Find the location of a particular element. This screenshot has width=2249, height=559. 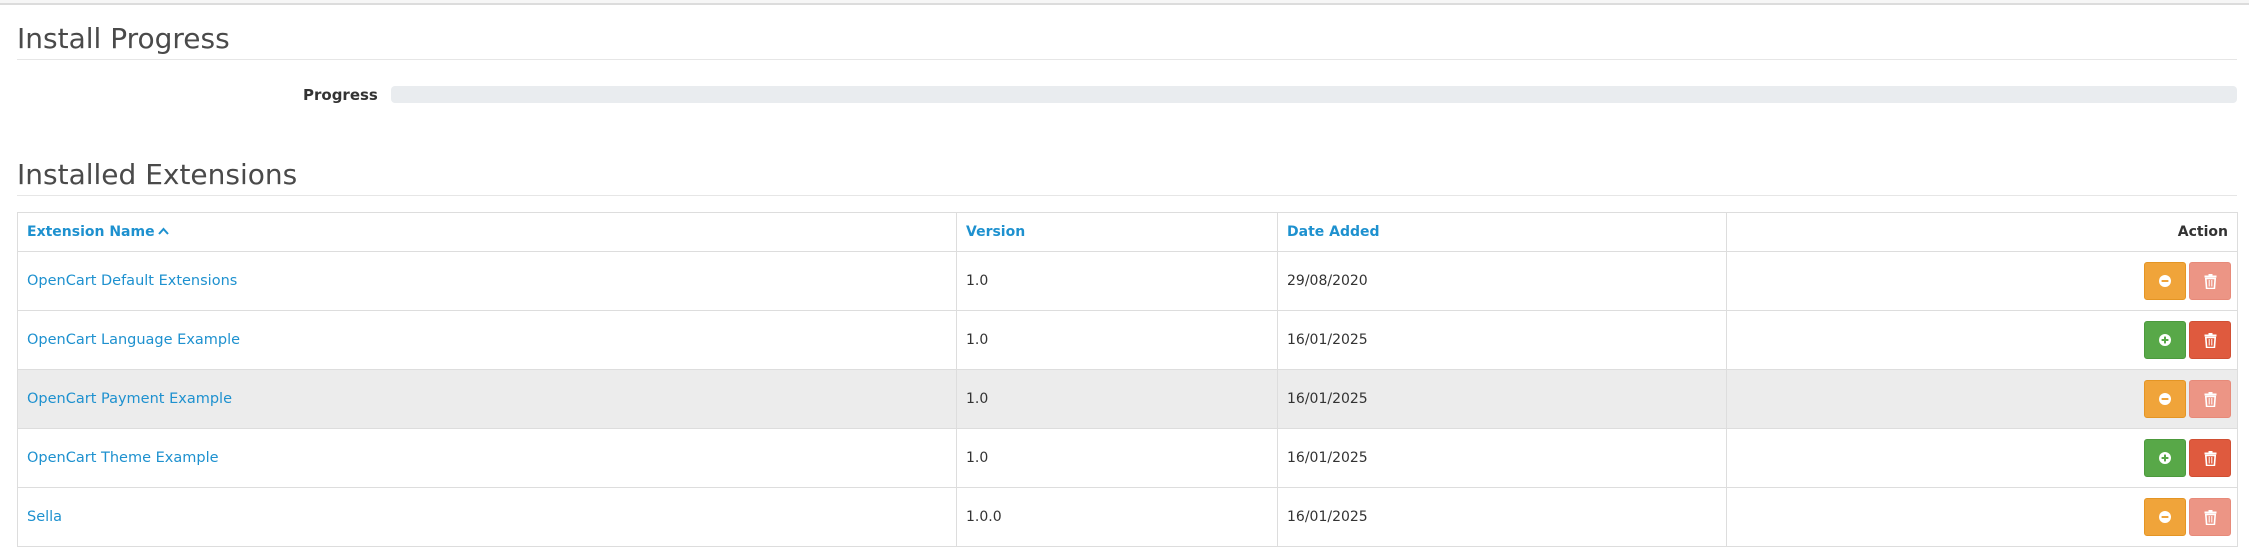

extension-name-cell: OpenCart Language Example is located at coordinates (487, 340).